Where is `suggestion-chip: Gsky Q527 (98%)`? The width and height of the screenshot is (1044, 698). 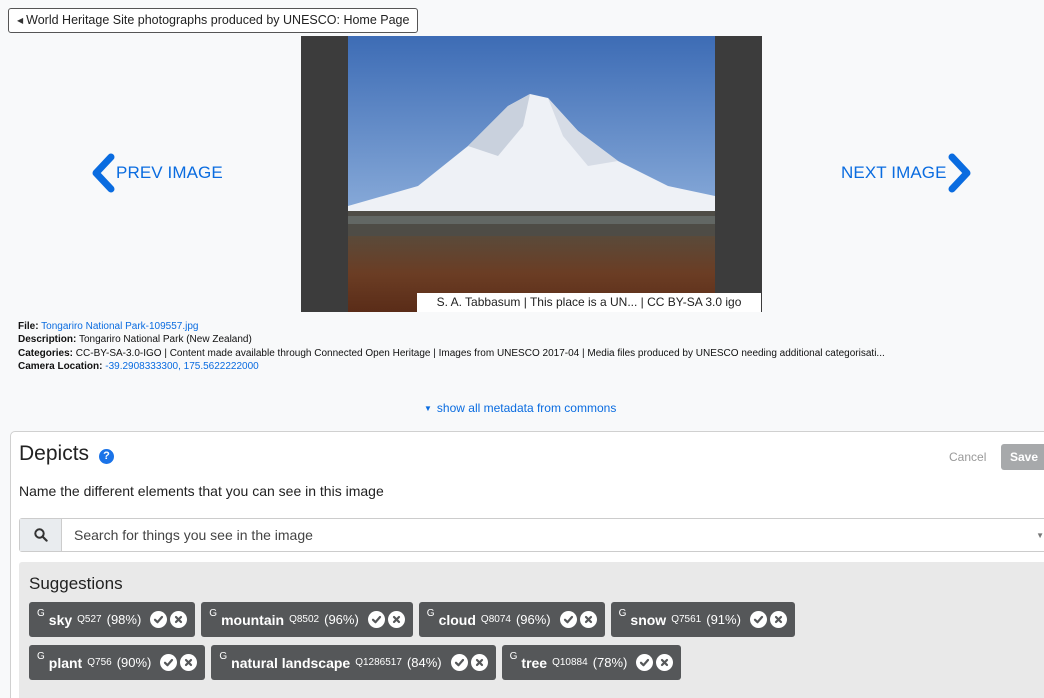
suggestion-chip: Gsky Q527 (98%) is located at coordinates (112, 619).